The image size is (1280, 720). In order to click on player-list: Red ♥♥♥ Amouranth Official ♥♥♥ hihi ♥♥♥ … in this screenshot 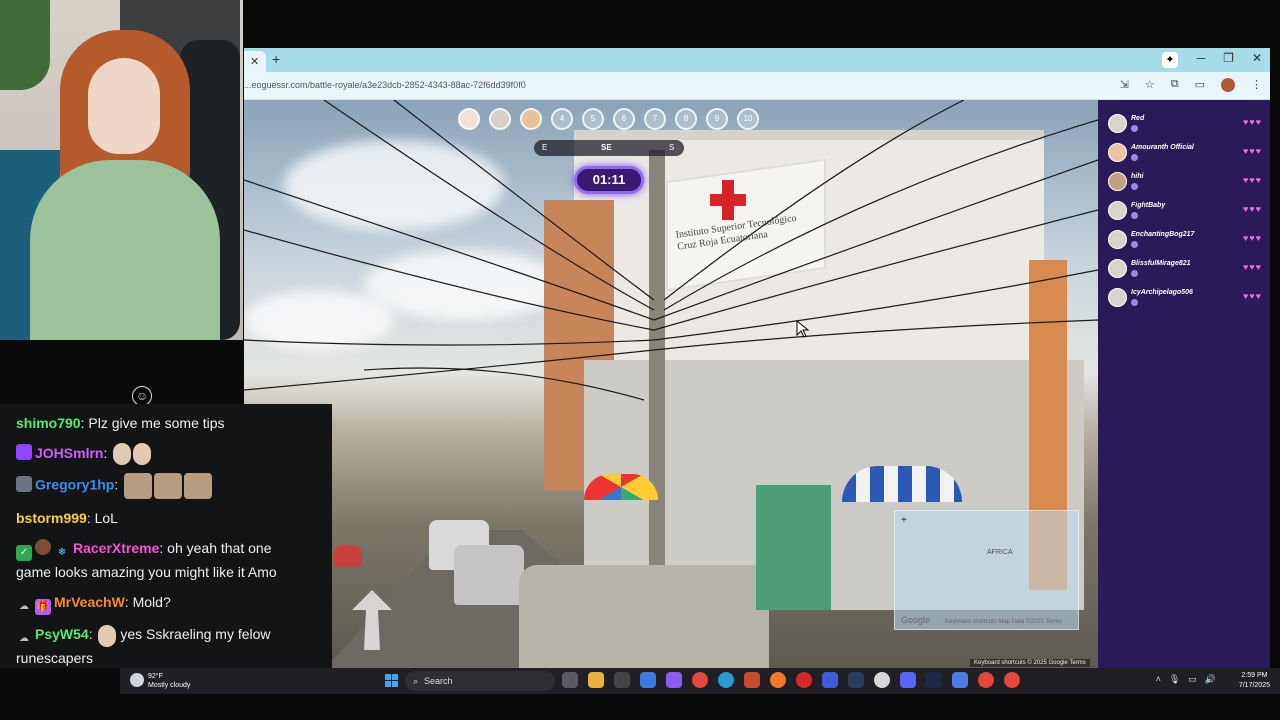, I will do `click(1184, 384)`.